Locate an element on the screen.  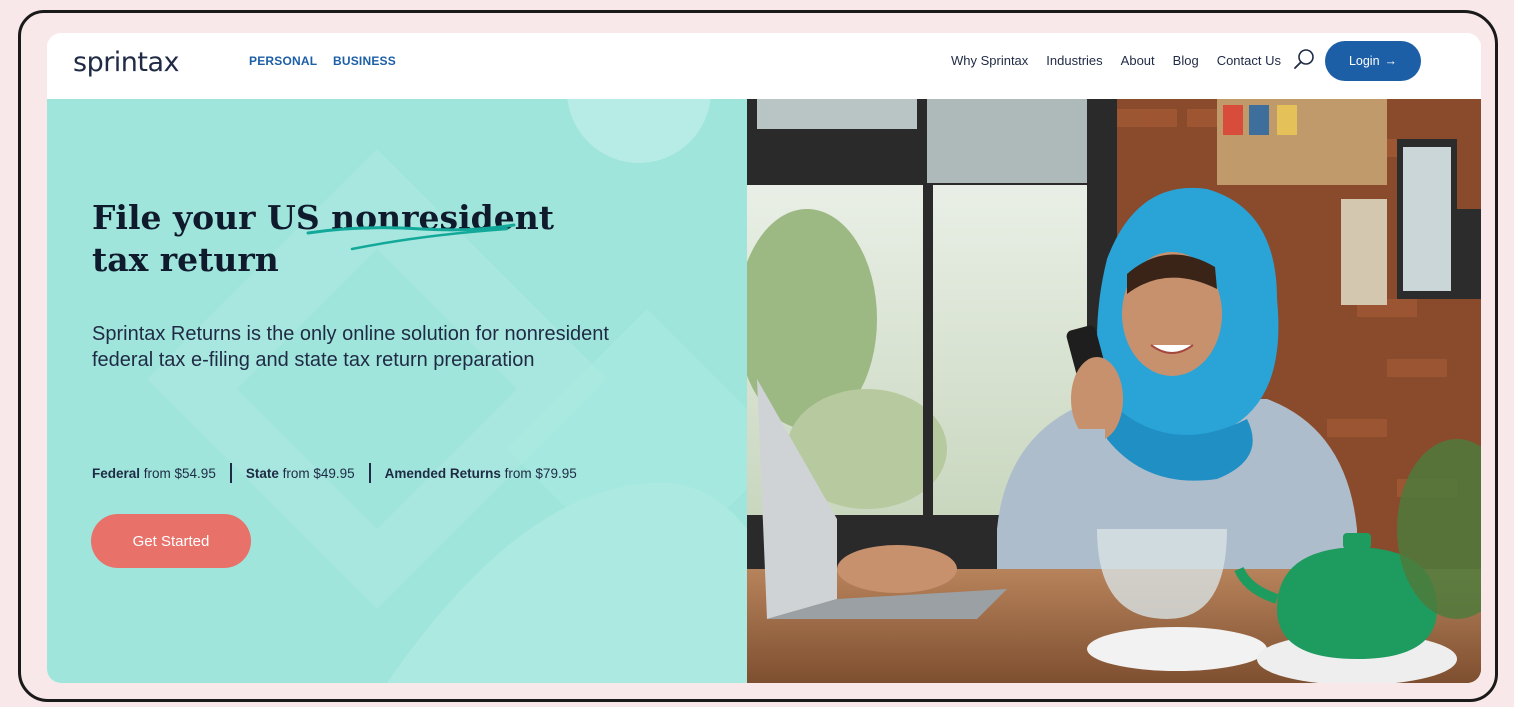
arrow-right-icon: → is located at coordinates (1391, 61).